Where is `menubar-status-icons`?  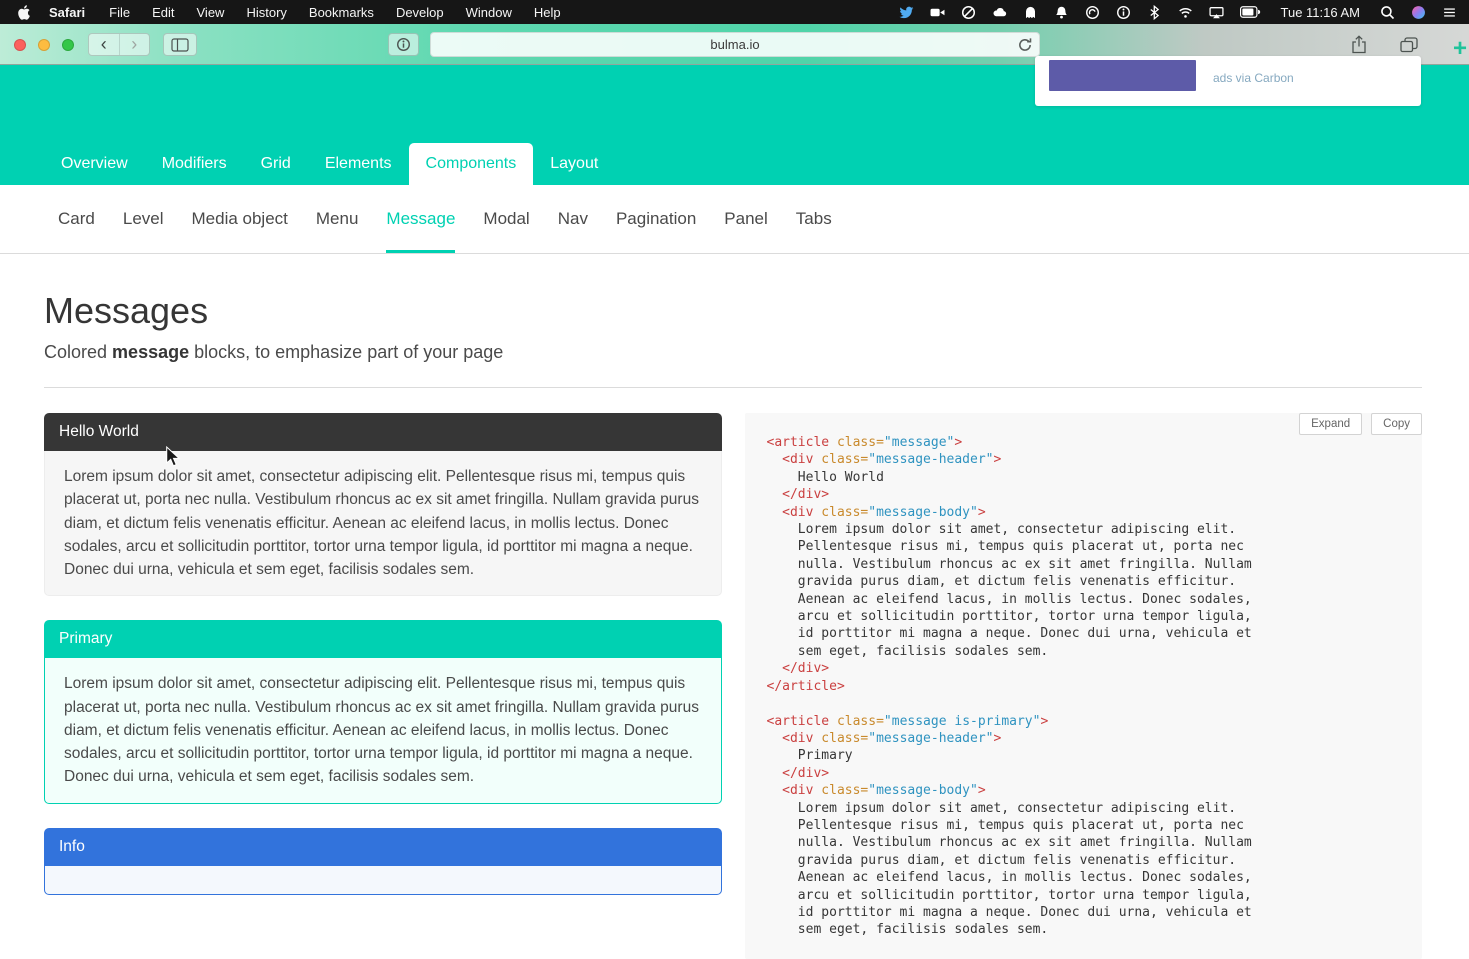
menubar-status-icons is located at coordinates (1080, 12).